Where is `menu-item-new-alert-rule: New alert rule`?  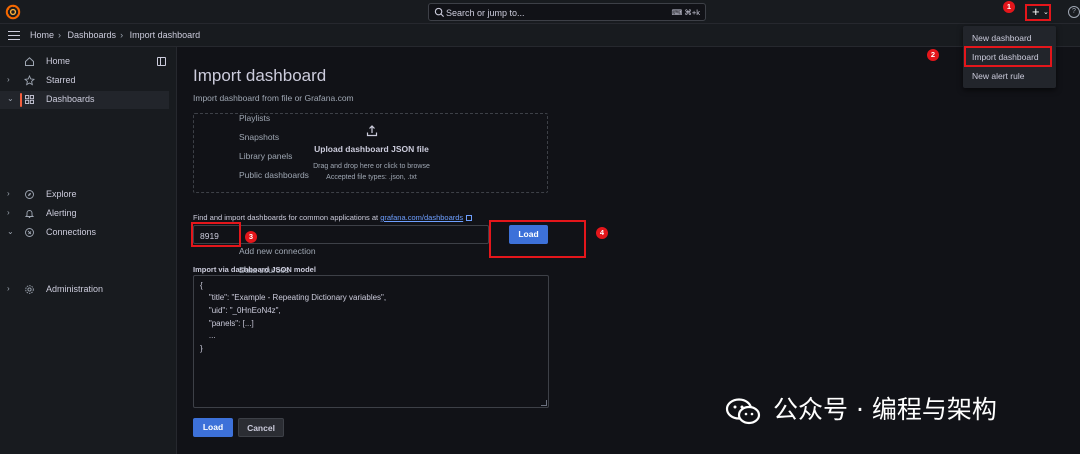
menu-item-new-alert-rule: New alert rule is located at coordinates (1009, 76).